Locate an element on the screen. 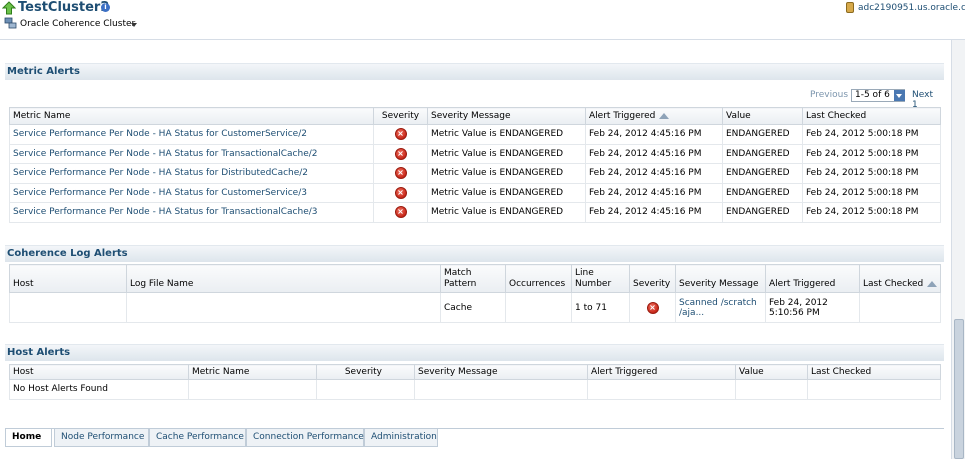  col-line-number: Line Number is located at coordinates (600, 278).